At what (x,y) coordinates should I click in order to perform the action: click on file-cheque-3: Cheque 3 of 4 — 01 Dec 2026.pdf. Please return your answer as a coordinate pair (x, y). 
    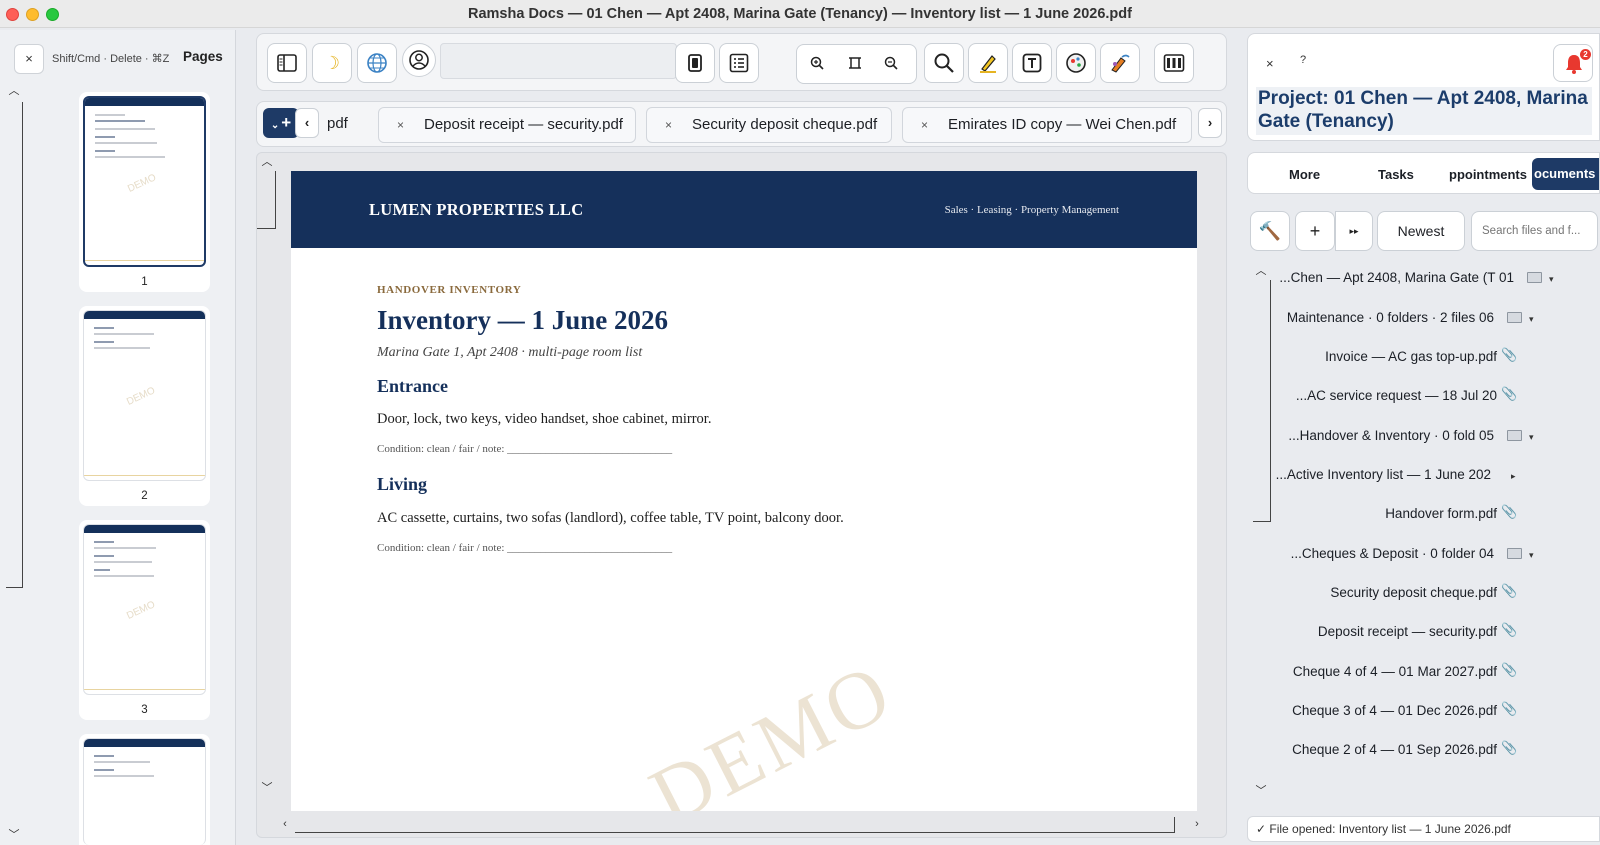
    Looking at the image, I should click on (1394, 710).